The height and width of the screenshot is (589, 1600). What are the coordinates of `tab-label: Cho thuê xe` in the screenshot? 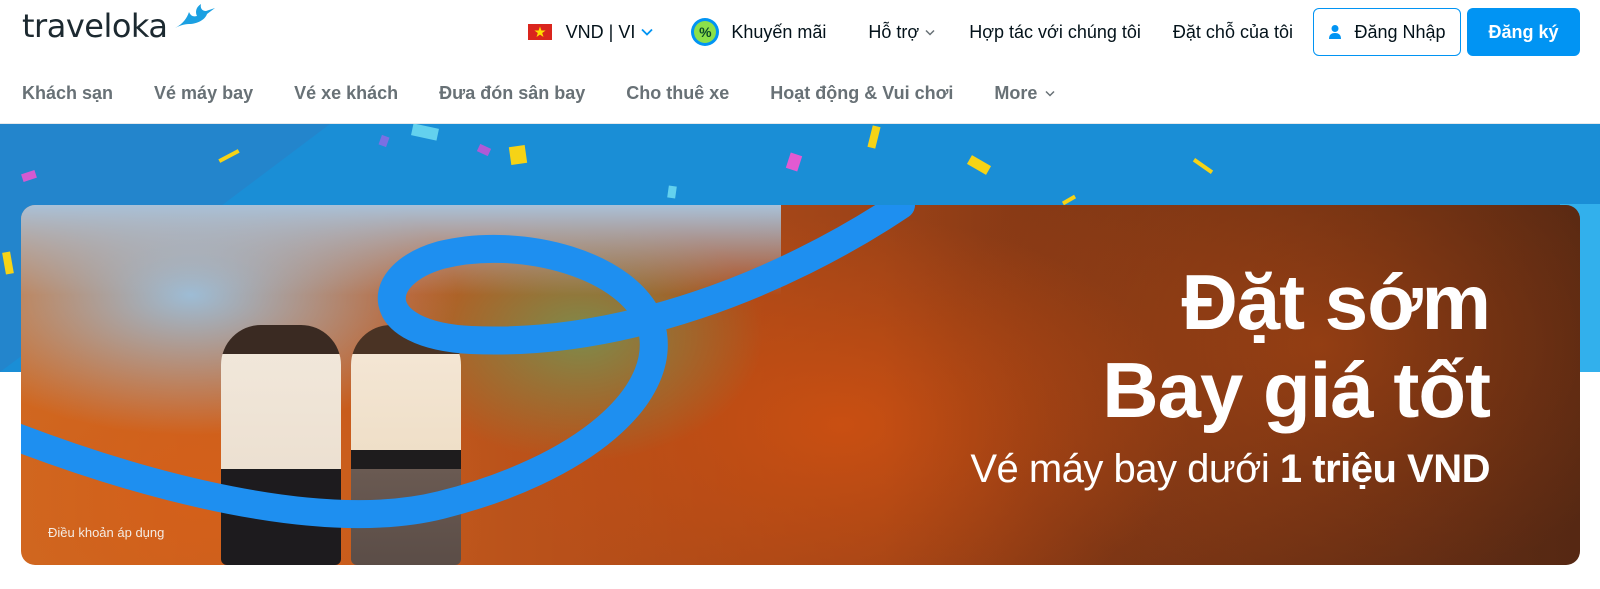 It's located at (678, 93).